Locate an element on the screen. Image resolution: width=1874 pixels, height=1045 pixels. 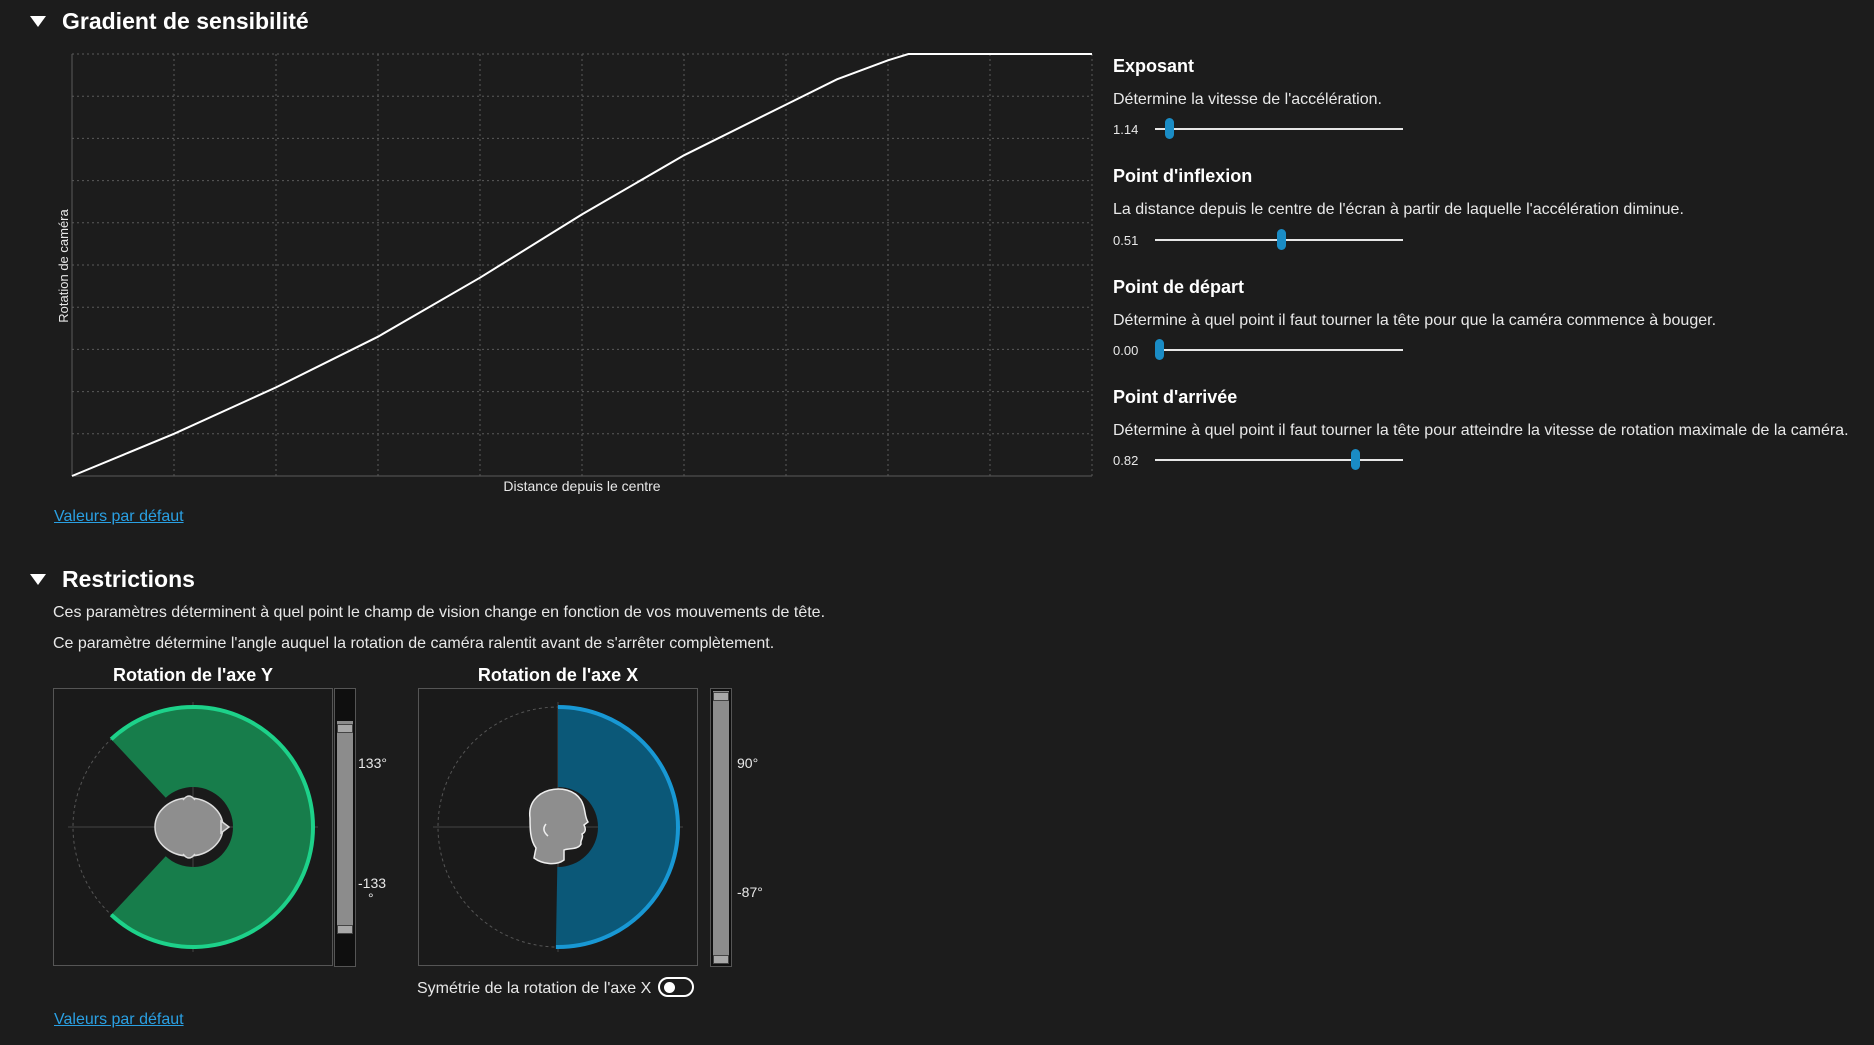
restrictions-section-header: Restrictions is located at coordinates (112, 579).